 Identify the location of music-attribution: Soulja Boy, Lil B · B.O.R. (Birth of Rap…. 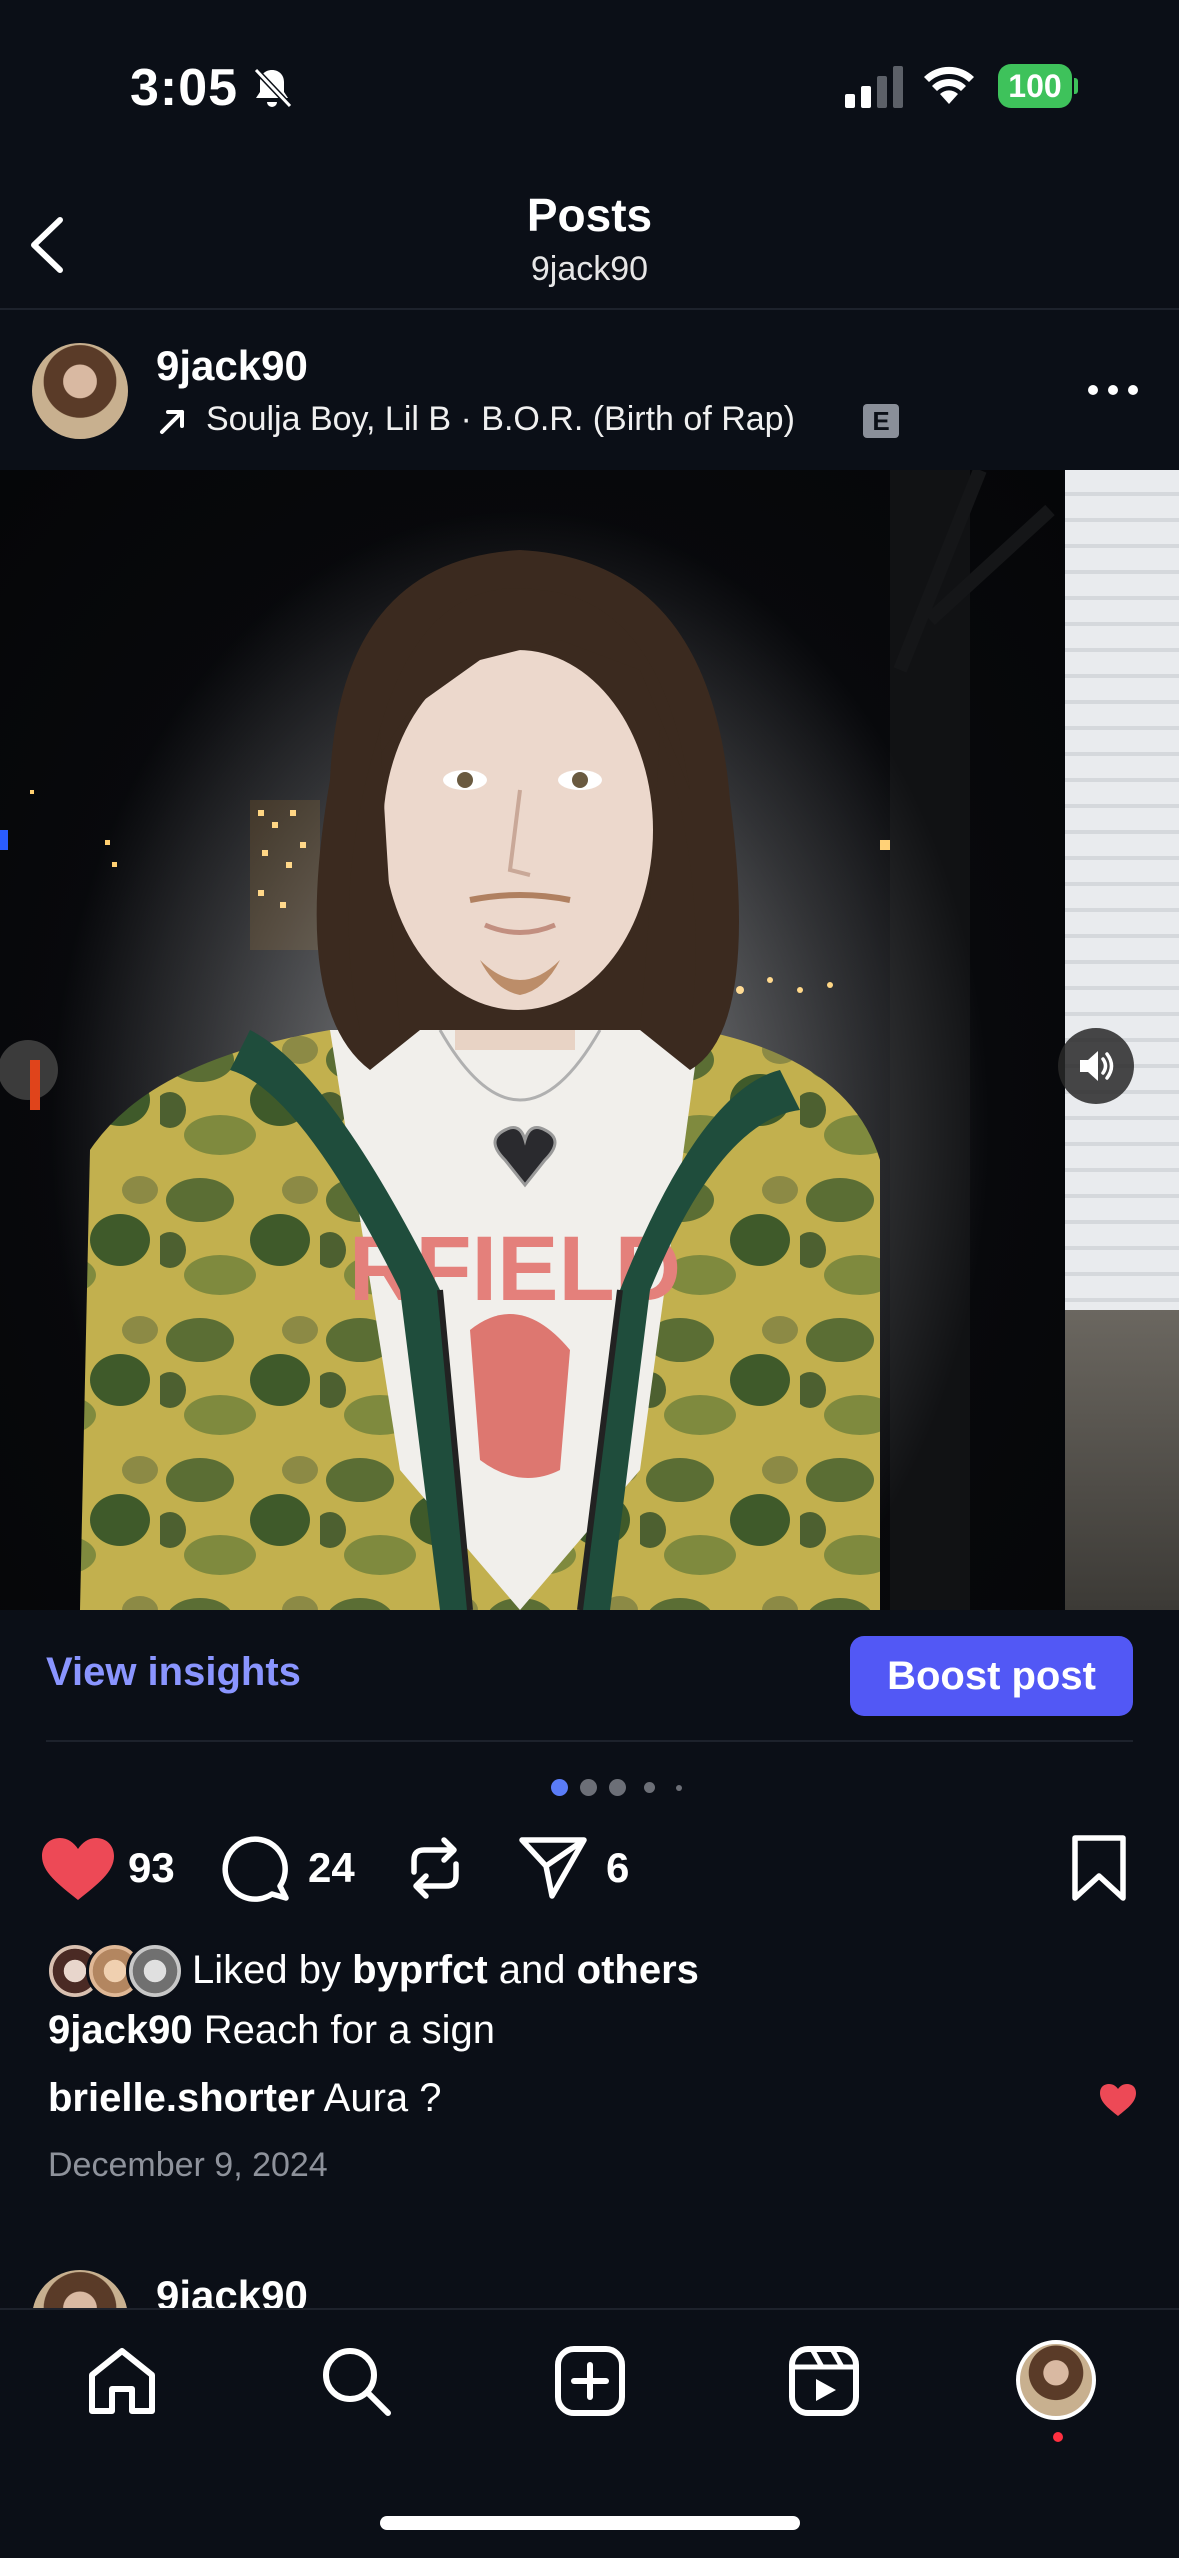
(500, 419).